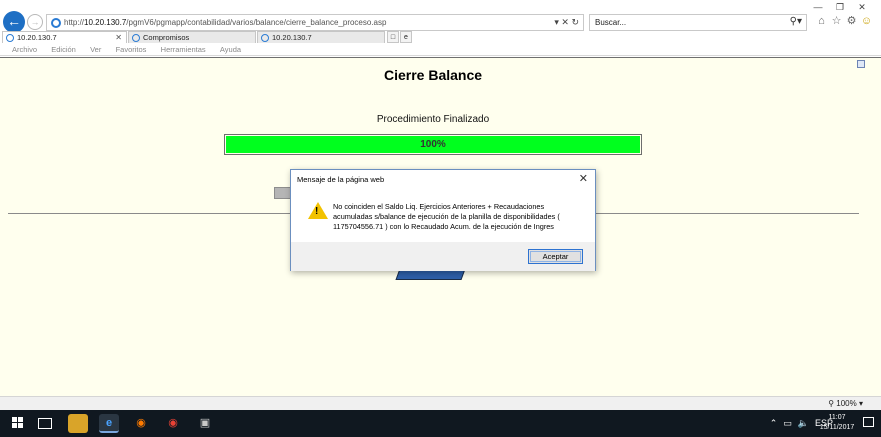 The image size is (881, 437). I want to click on status-label: Procedimiento Finalizado, so click(433, 119).